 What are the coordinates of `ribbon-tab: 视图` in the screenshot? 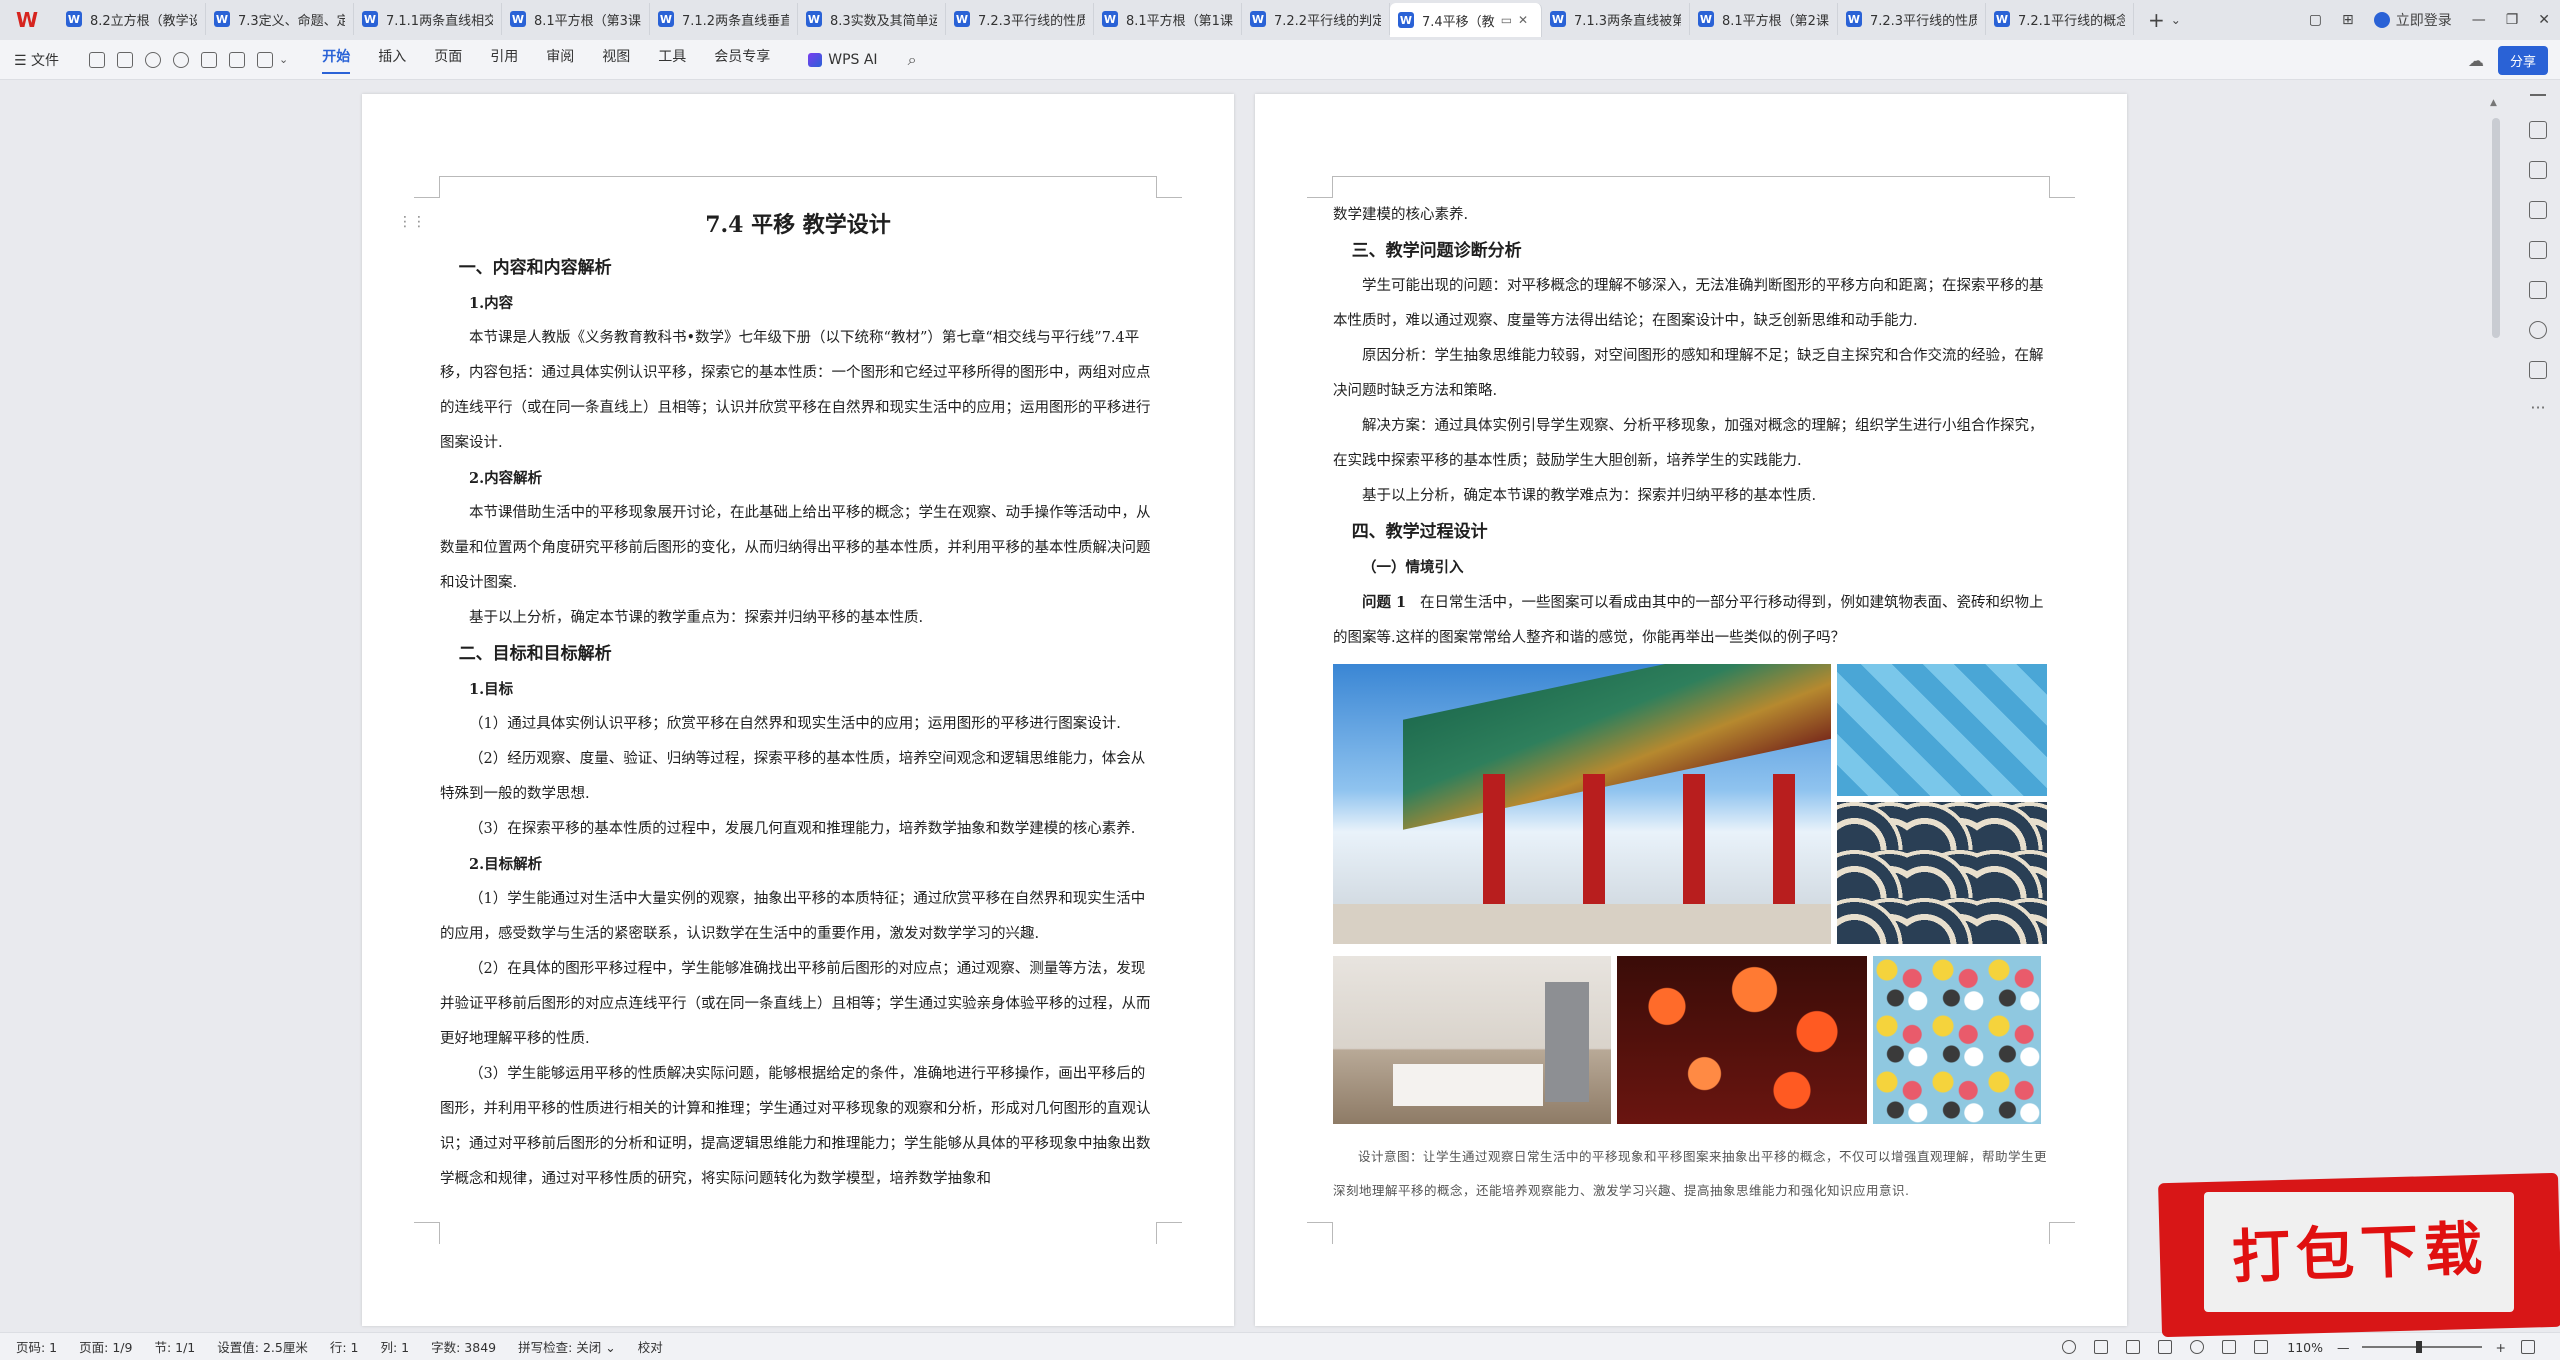 It's located at (616, 60).